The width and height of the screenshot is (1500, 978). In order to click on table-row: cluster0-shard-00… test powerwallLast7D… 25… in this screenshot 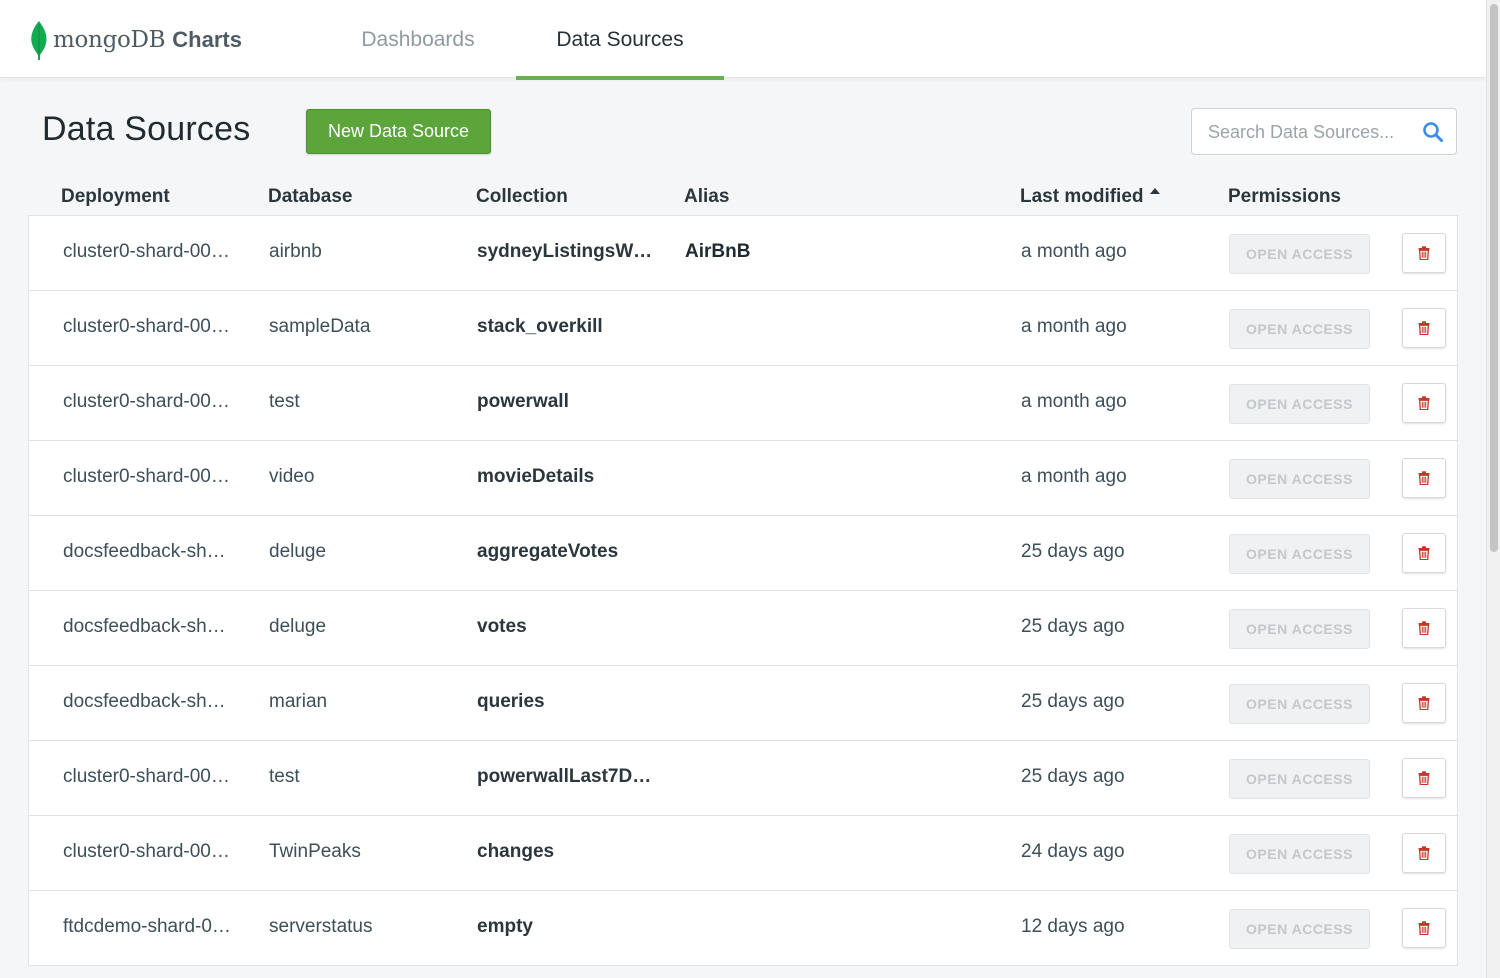, I will do `click(743, 778)`.